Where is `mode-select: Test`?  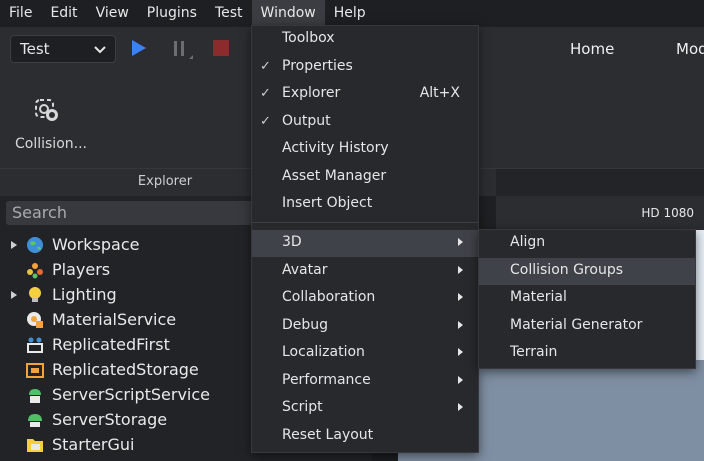
mode-select: Test is located at coordinates (63, 49).